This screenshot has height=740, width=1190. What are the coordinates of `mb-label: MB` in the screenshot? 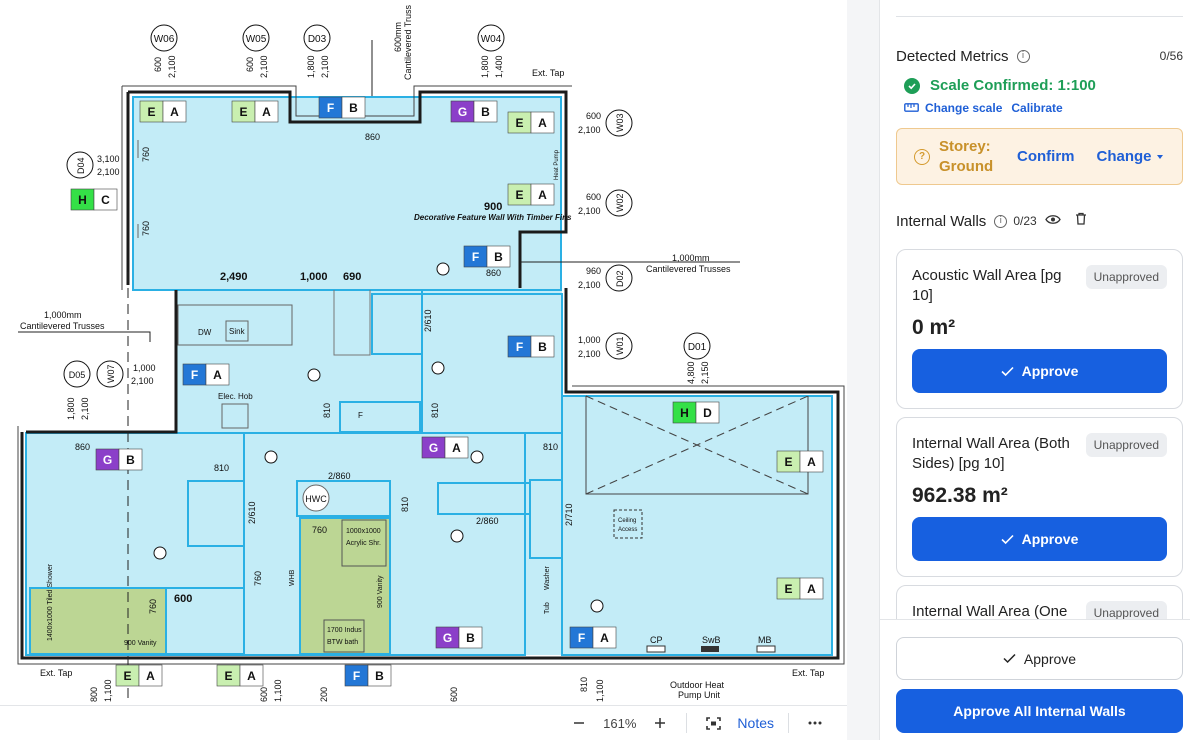 It's located at (765, 640).